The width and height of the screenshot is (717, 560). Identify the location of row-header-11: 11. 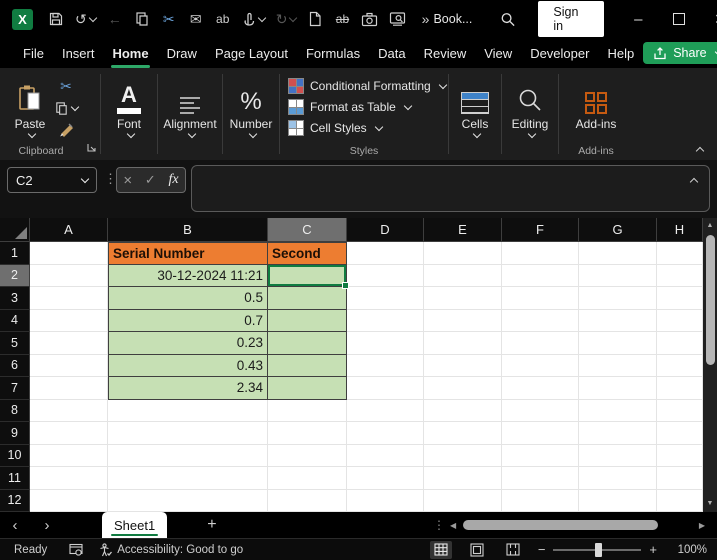
(15, 478).